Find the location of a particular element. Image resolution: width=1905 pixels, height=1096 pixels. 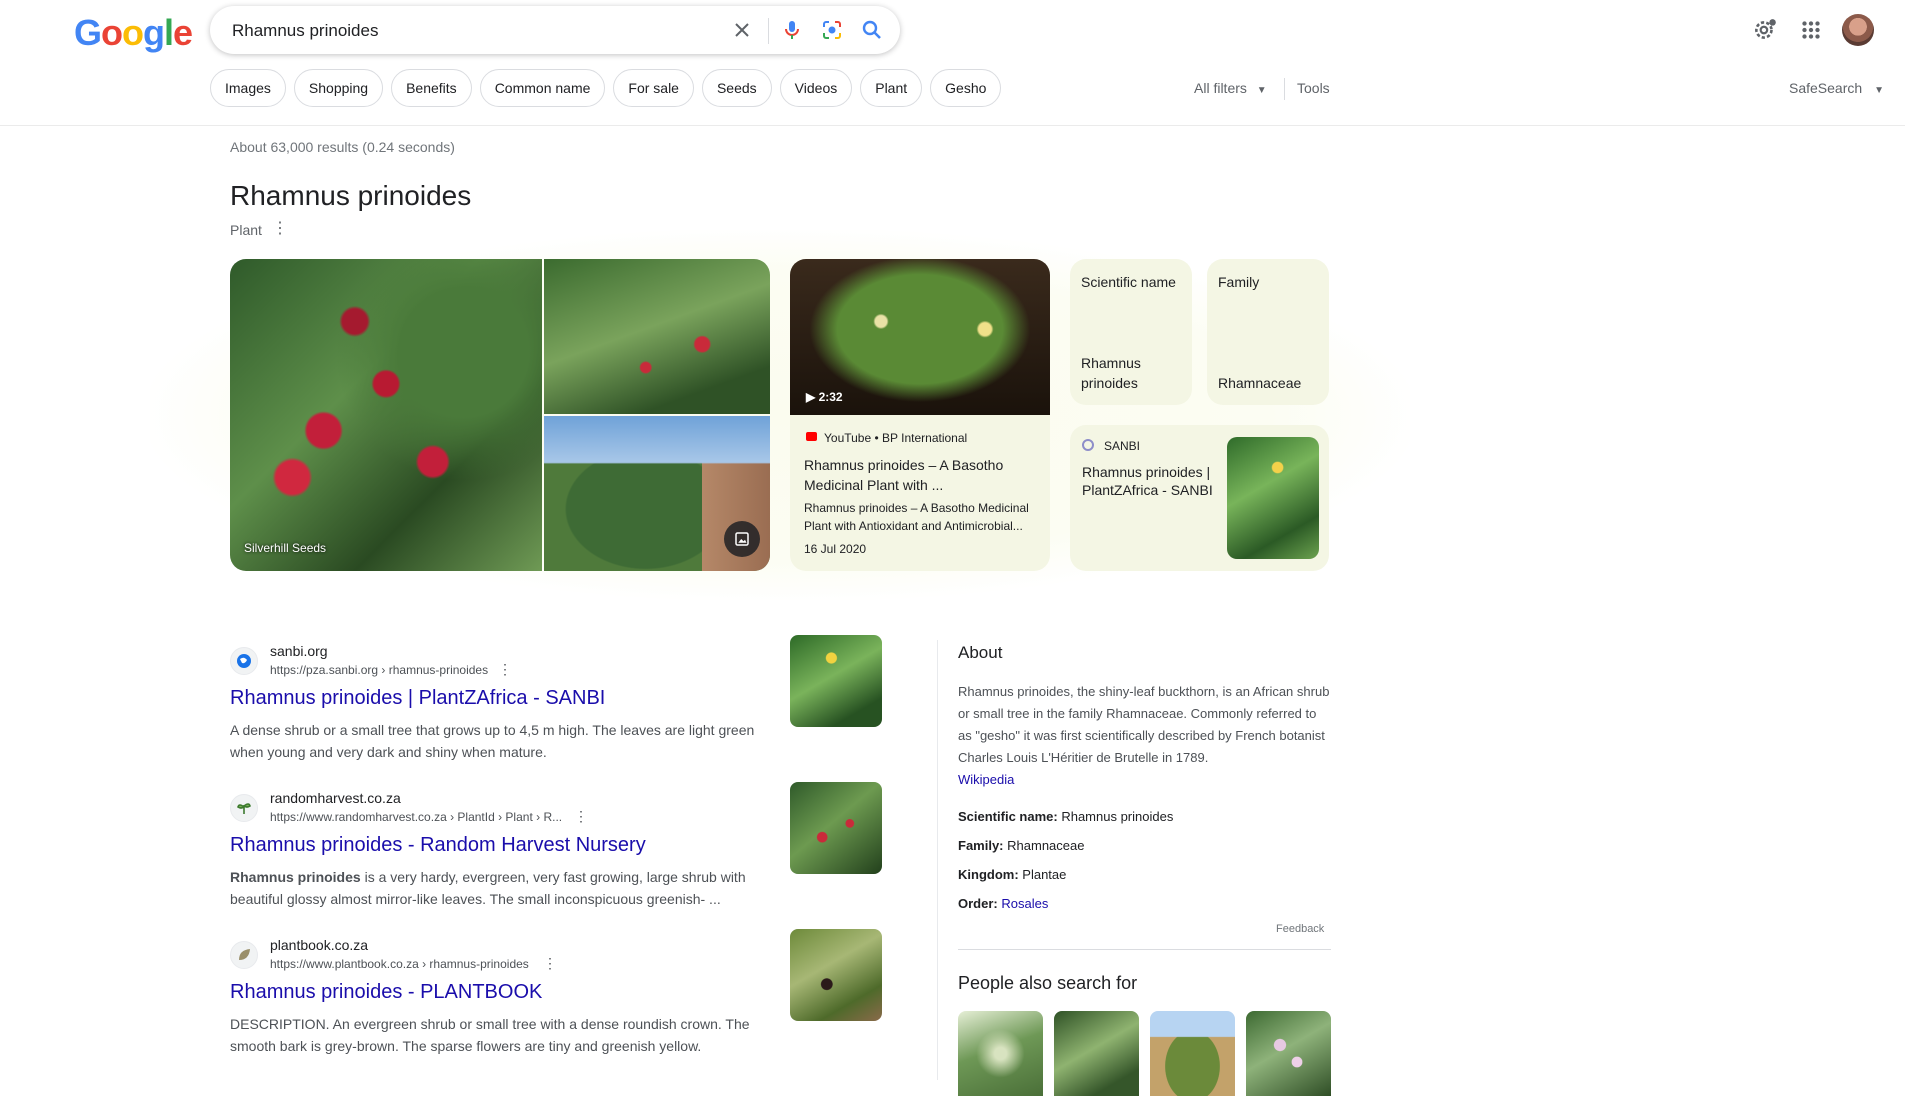

close-icon is located at coordinates (742, 30).